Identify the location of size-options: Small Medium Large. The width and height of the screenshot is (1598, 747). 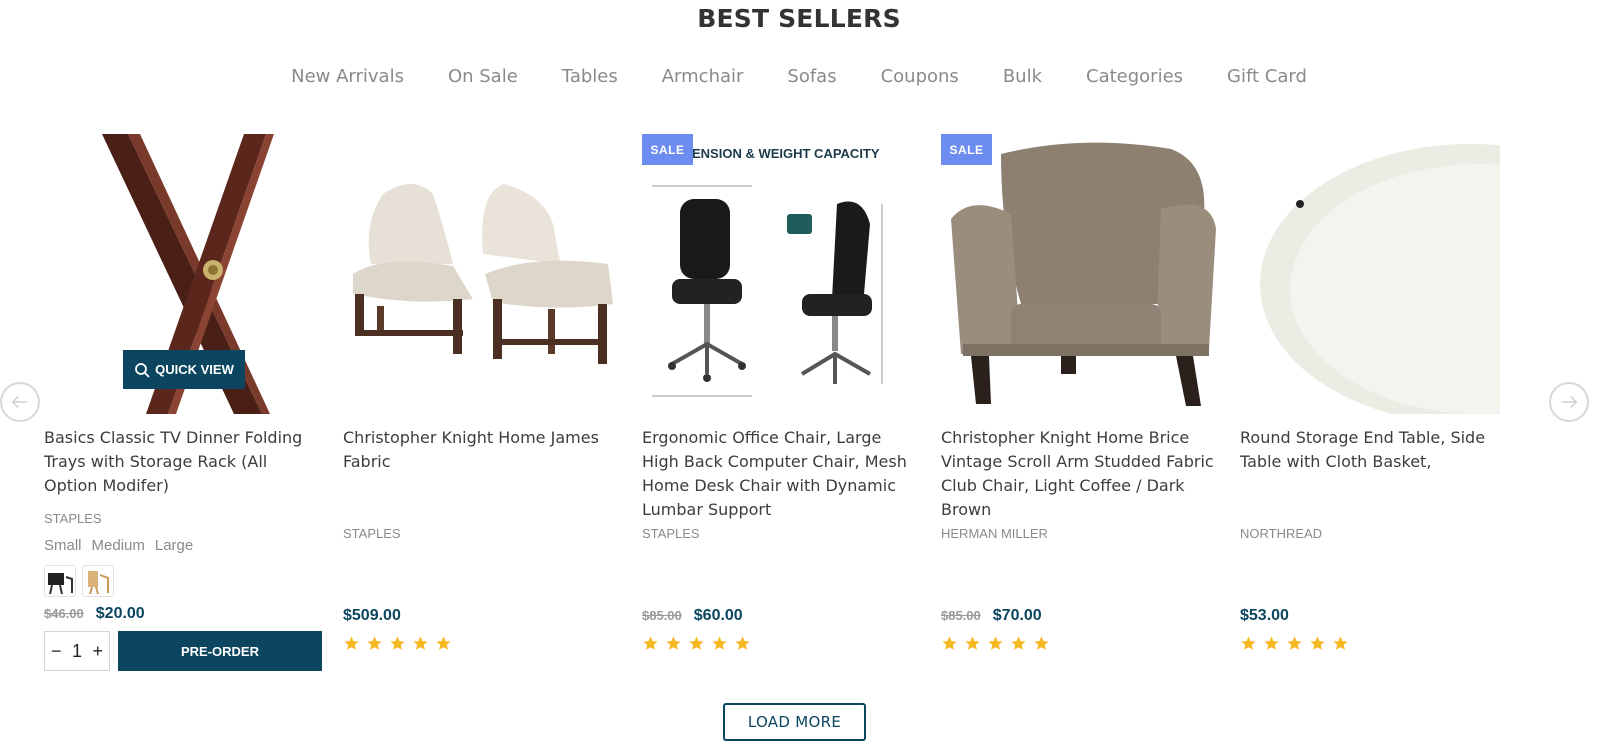
(184, 545).